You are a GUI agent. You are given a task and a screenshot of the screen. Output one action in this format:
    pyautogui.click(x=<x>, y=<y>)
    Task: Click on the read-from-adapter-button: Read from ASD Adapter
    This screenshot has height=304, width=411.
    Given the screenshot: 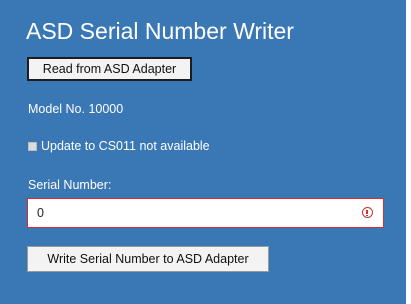 What is the action you would take?
    pyautogui.click(x=109, y=69)
    